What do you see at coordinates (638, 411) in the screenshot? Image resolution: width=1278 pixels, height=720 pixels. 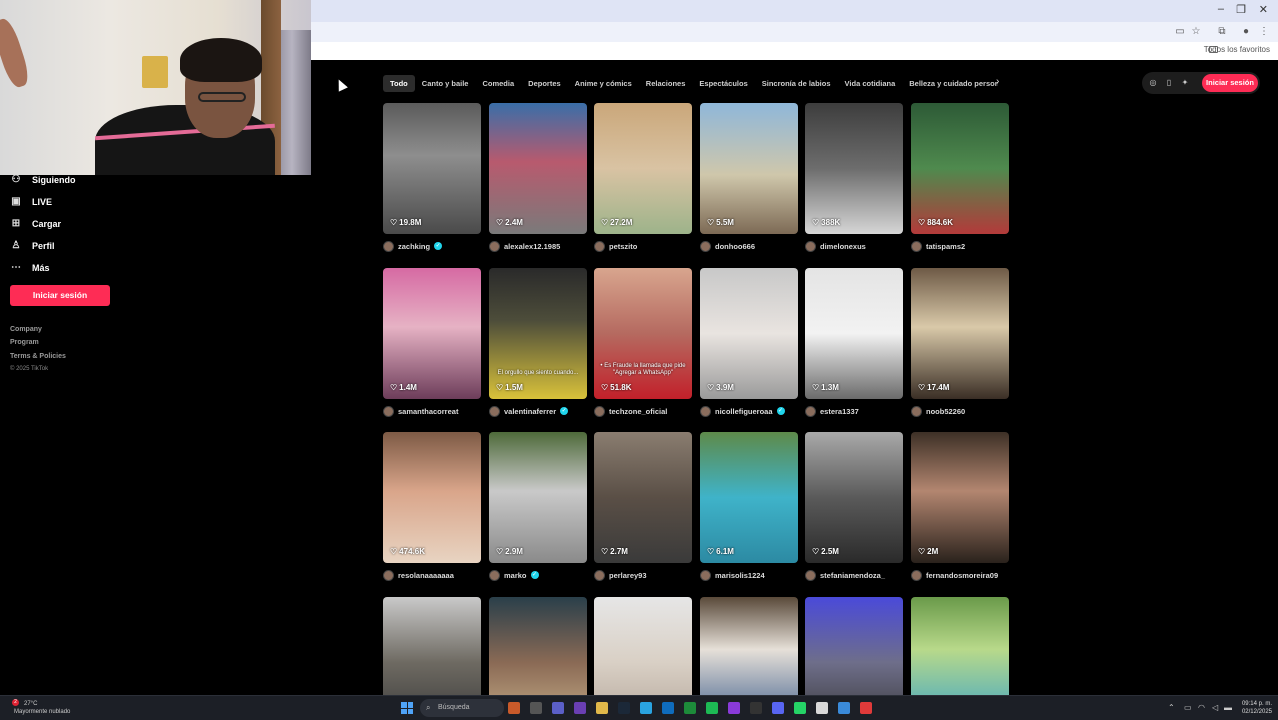 I see `username: techzone_oficial` at bounding box center [638, 411].